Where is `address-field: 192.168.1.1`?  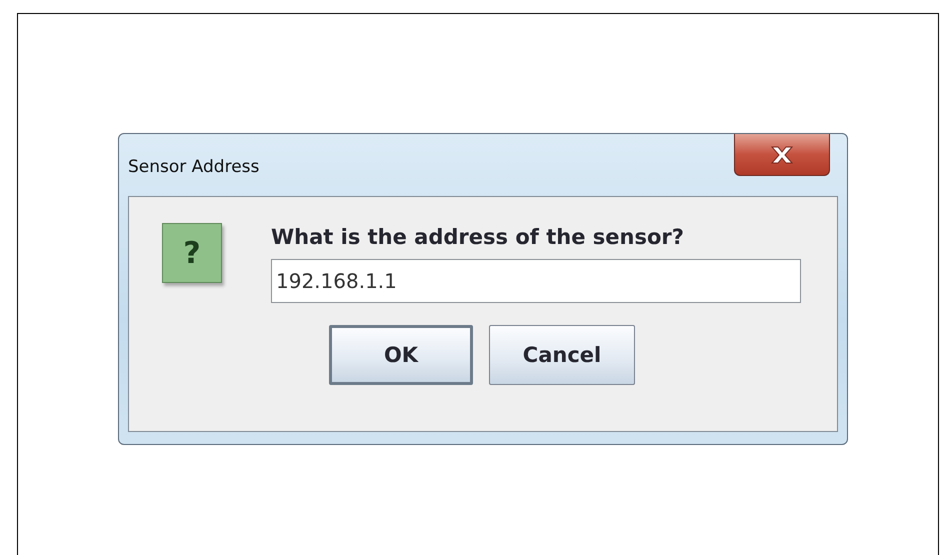
address-field: 192.168.1.1 is located at coordinates (536, 281).